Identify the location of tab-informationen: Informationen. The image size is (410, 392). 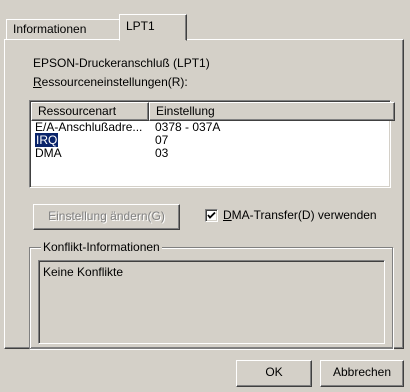
(68, 29).